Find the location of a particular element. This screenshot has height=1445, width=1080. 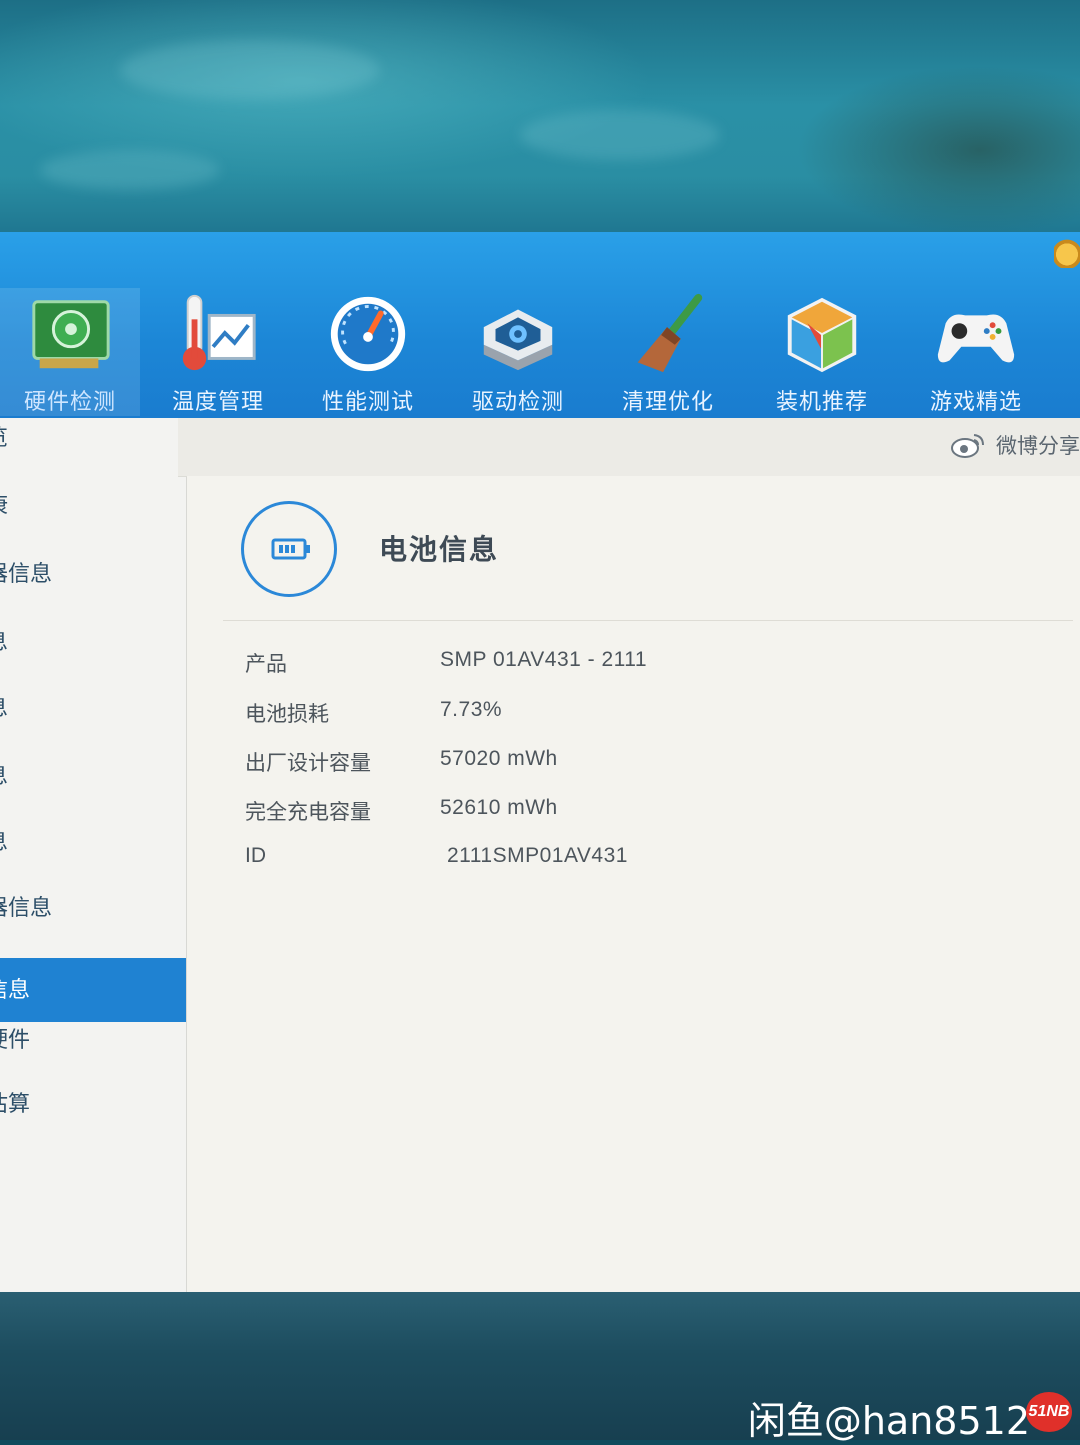

tab-label: 游戏精选 is located at coordinates (975, 401).